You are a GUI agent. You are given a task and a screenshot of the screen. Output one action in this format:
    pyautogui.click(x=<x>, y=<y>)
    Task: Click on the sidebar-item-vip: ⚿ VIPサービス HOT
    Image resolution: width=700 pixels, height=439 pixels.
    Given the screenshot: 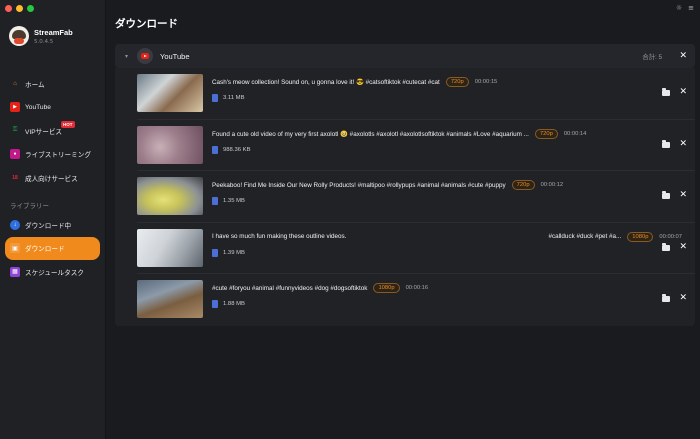 What is the action you would take?
    pyautogui.click(x=53, y=131)
    